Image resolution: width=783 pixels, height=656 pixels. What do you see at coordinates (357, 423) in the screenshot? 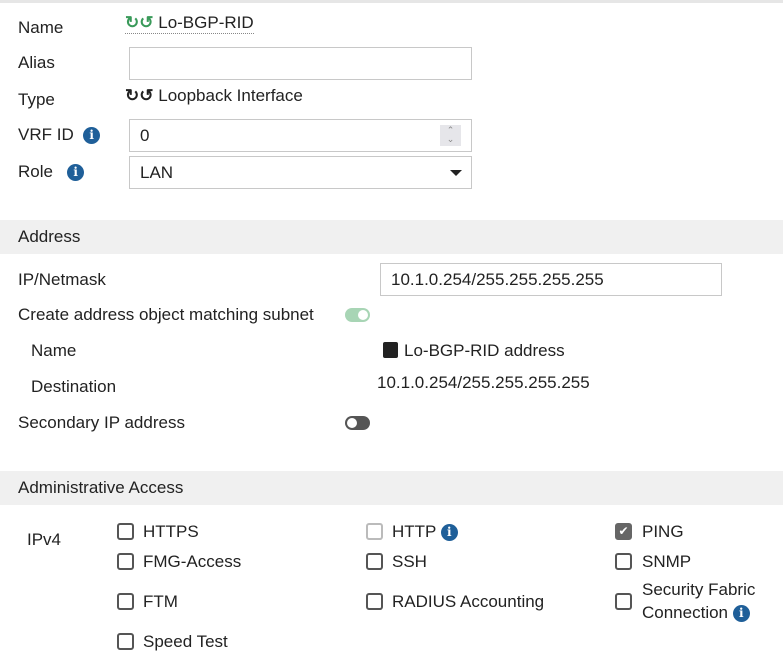
I see `secondary-ip-toggle` at bounding box center [357, 423].